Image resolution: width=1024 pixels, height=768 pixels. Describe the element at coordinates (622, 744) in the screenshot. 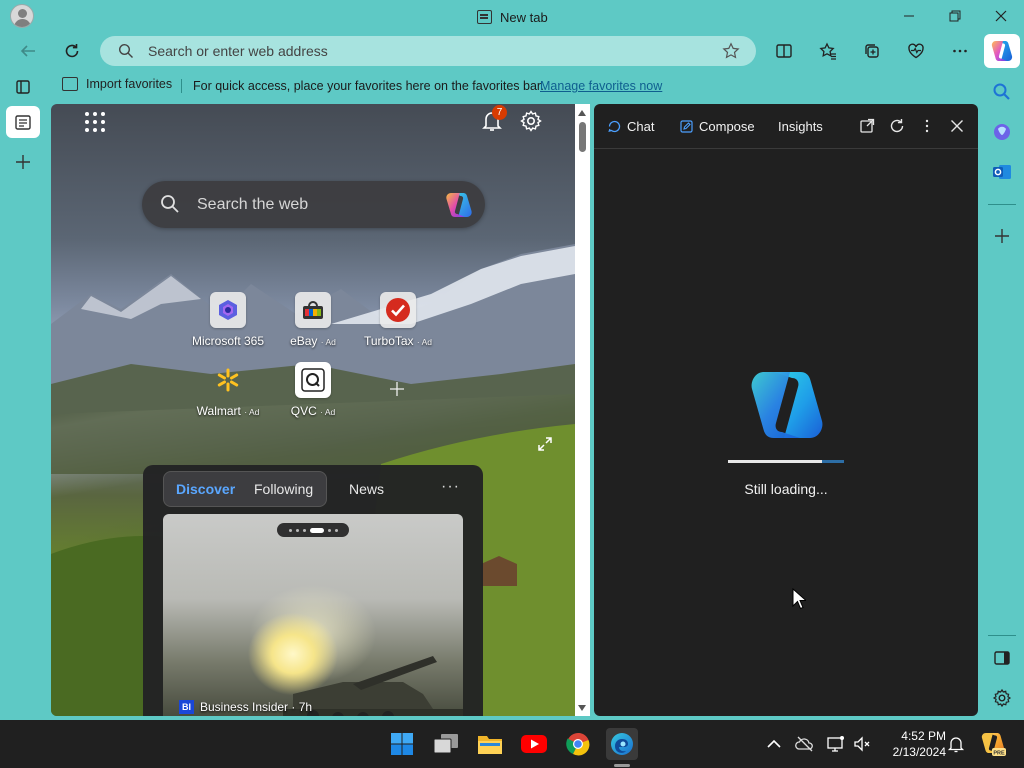

I see `edge-button` at that location.